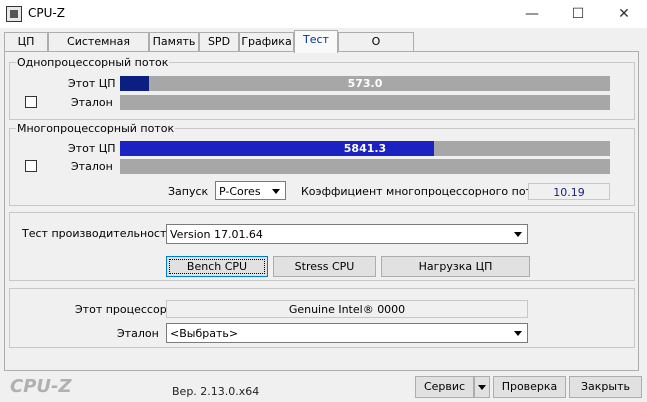  I want to click on multi-reference-checkbox, so click(31, 166).